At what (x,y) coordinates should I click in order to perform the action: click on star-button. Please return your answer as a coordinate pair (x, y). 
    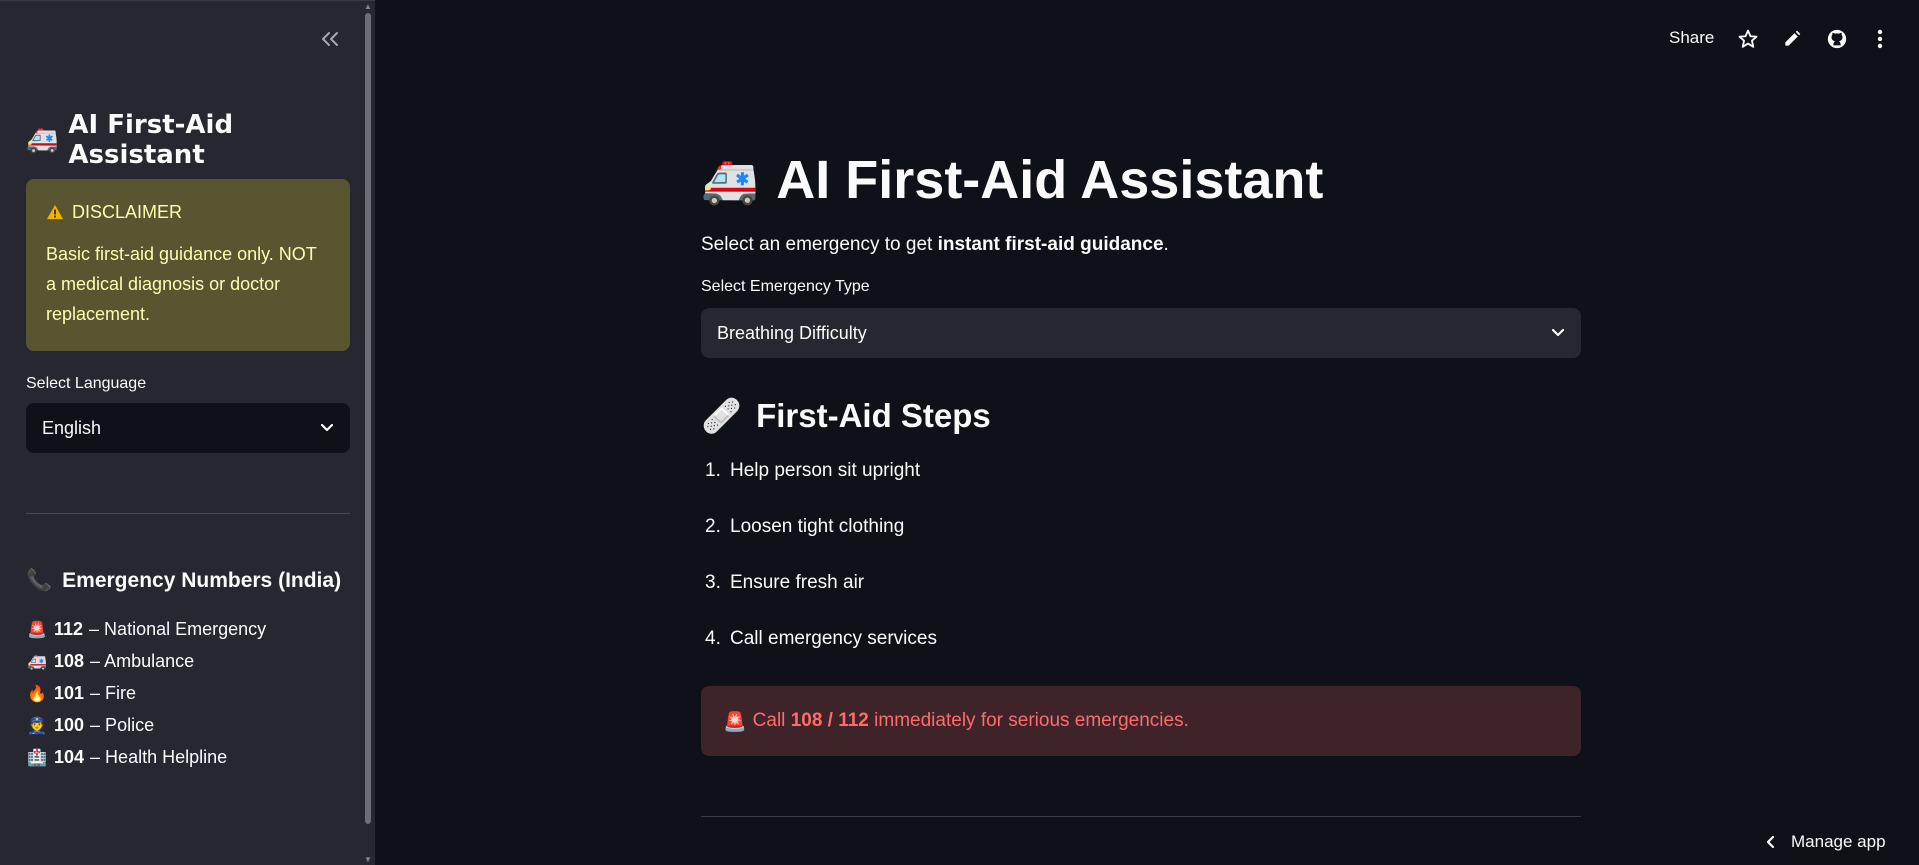
    Looking at the image, I should click on (1748, 39).